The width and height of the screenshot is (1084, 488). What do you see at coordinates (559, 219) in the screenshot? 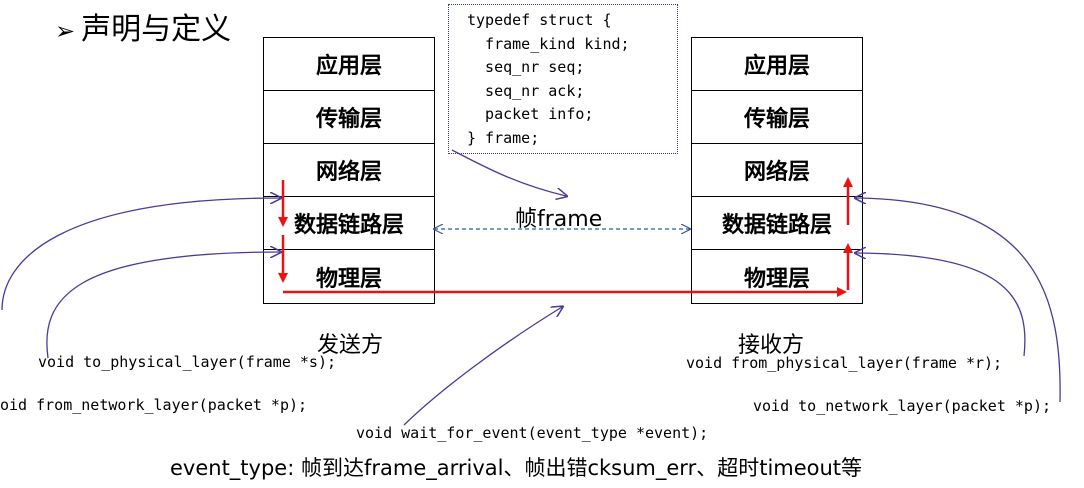
I see `frame-label: 帧frame` at bounding box center [559, 219].